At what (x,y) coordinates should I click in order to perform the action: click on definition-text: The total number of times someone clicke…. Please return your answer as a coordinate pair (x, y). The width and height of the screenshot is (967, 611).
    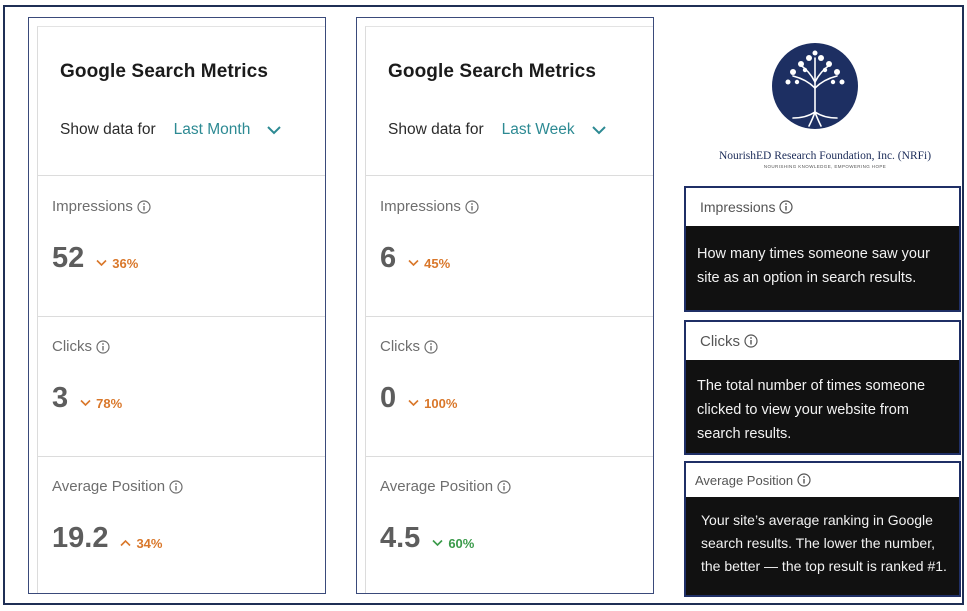
    Looking at the image, I should click on (811, 410).